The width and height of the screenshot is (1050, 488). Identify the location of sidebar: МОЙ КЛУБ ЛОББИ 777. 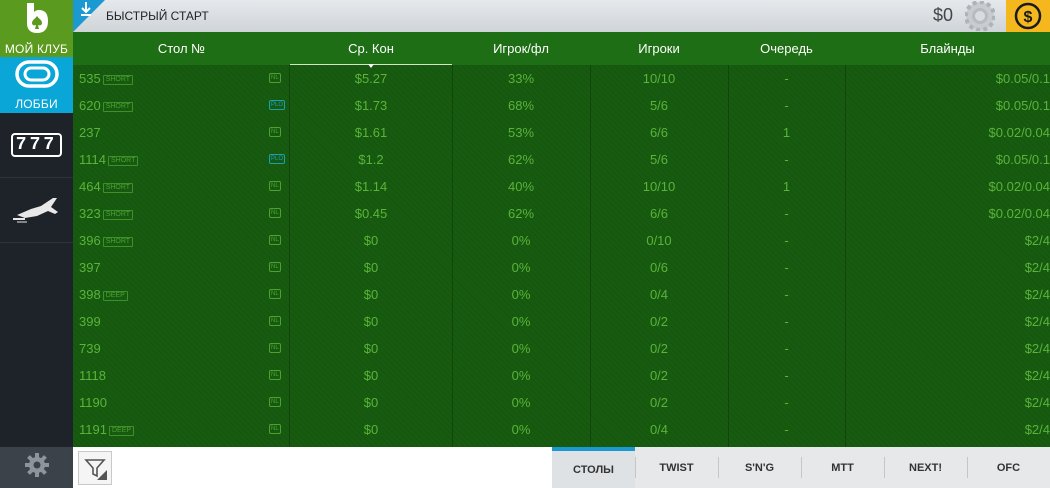
(36, 244).